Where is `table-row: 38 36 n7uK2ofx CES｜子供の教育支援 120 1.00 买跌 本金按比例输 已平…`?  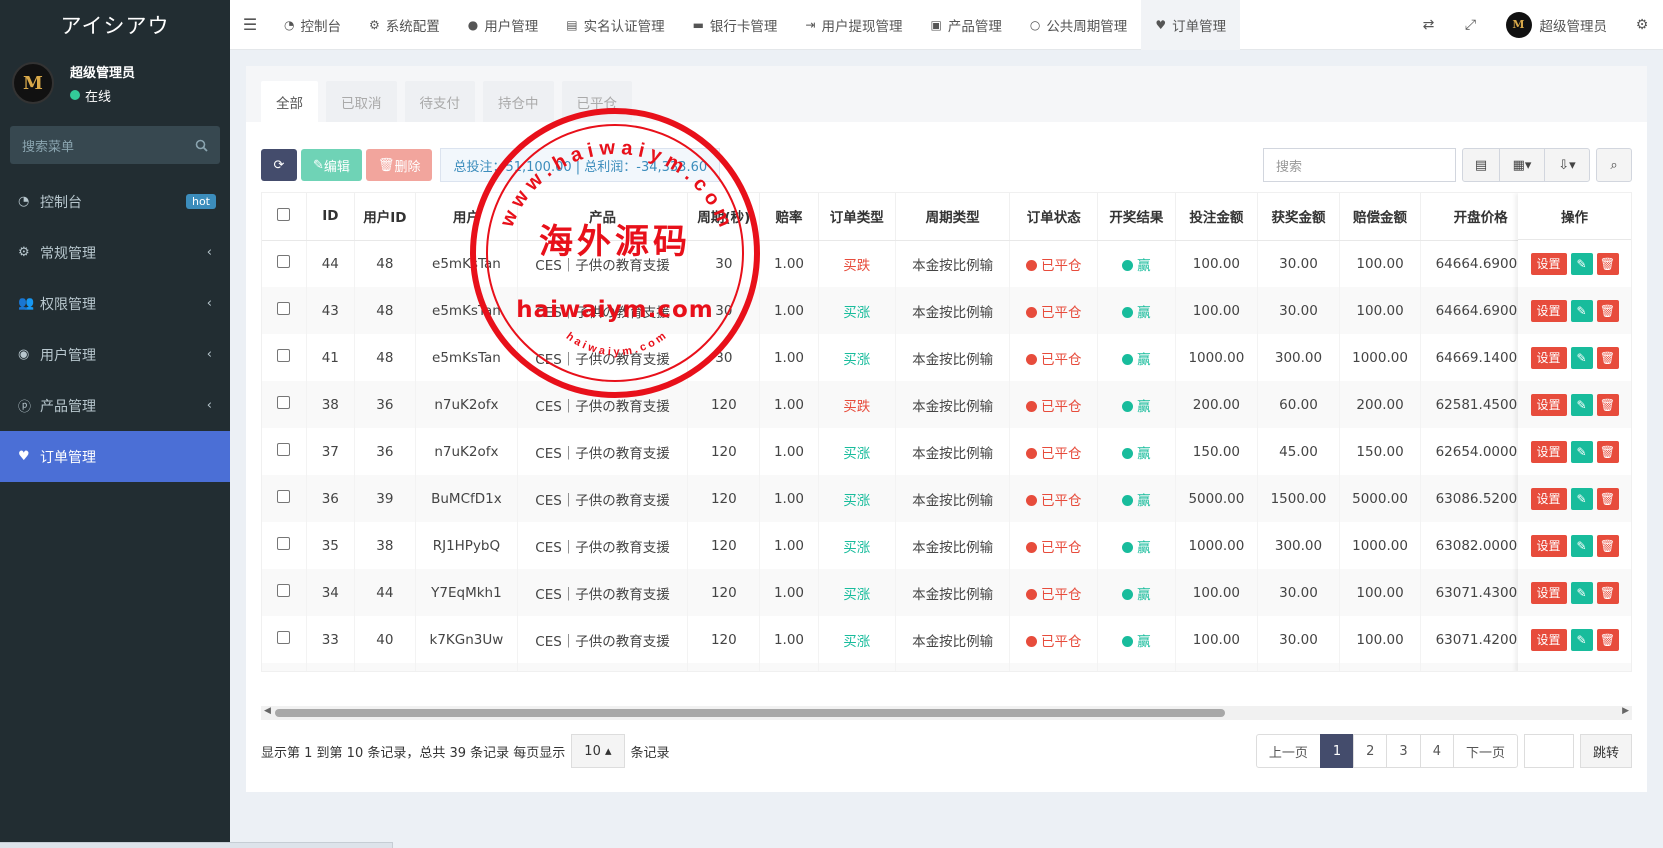
table-row: 38 36 n7uK2ofx CES｜子供の教育支援 120 1.00 买跌 本金按比例输 已平… is located at coordinates (946, 404).